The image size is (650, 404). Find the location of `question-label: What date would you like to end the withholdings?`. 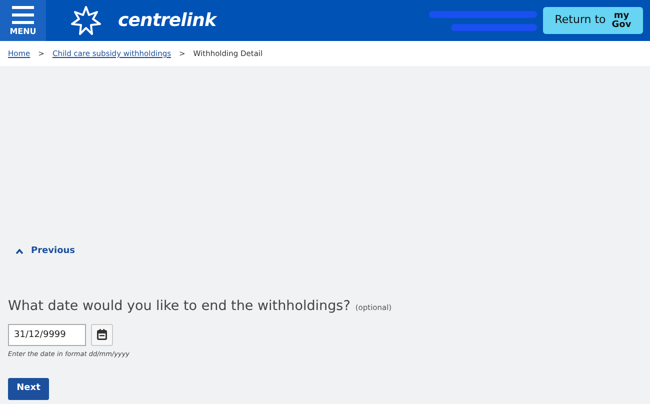

question-label: What date would you like to end the withholdings? is located at coordinates (179, 306).